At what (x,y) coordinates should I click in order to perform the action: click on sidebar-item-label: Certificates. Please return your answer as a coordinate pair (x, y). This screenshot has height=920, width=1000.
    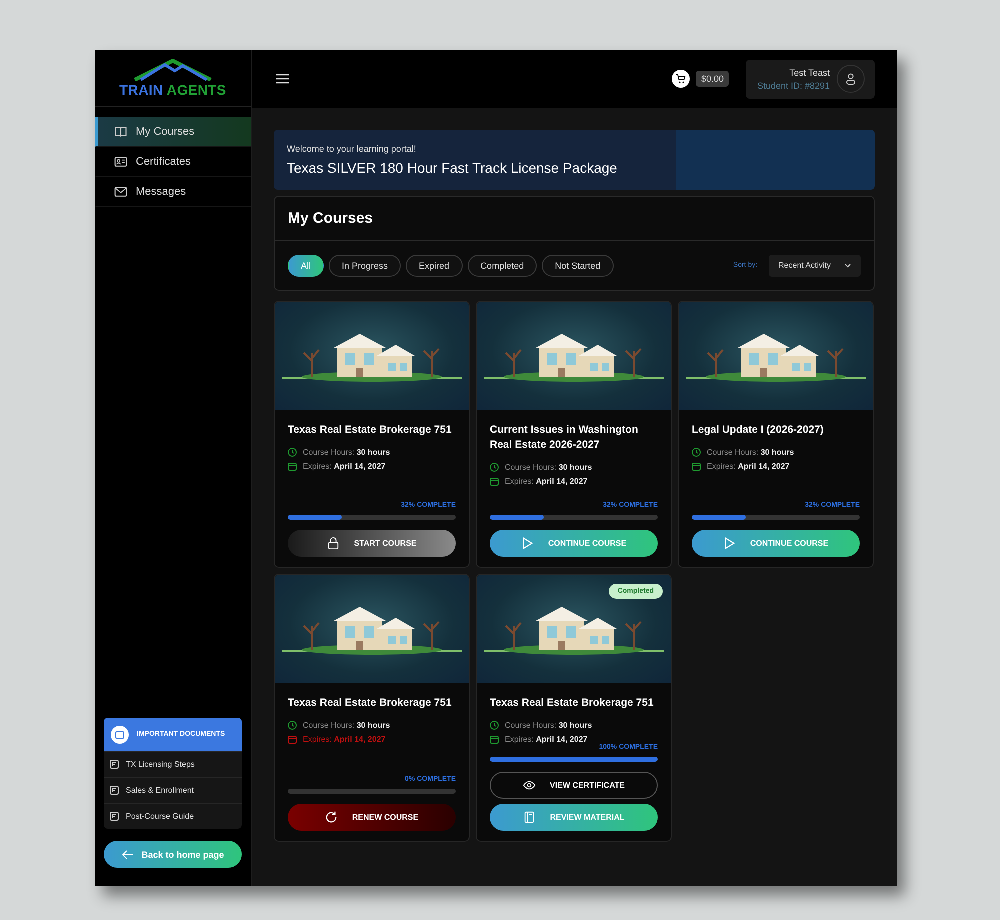
    Looking at the image, I should click on (164, 162).